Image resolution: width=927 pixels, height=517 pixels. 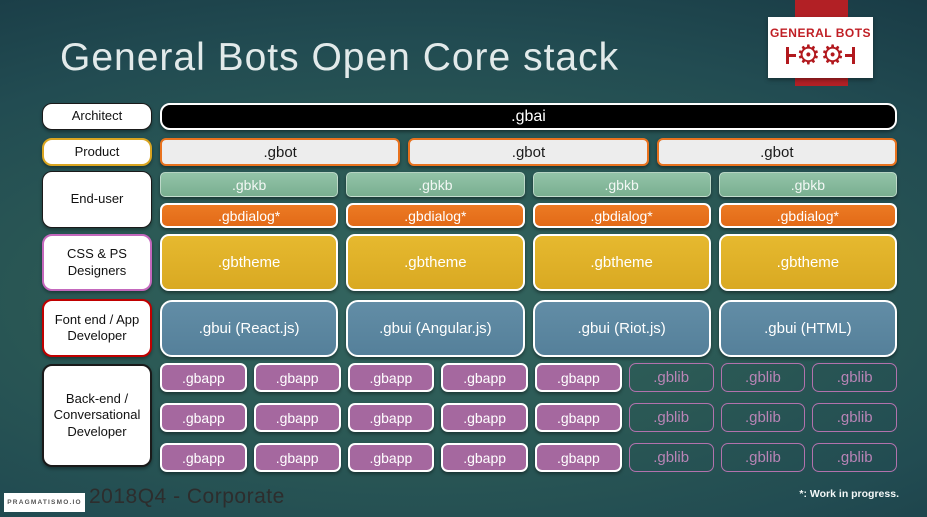 I want to click on role-label-architect: Architect, so click(x=97, y=116).